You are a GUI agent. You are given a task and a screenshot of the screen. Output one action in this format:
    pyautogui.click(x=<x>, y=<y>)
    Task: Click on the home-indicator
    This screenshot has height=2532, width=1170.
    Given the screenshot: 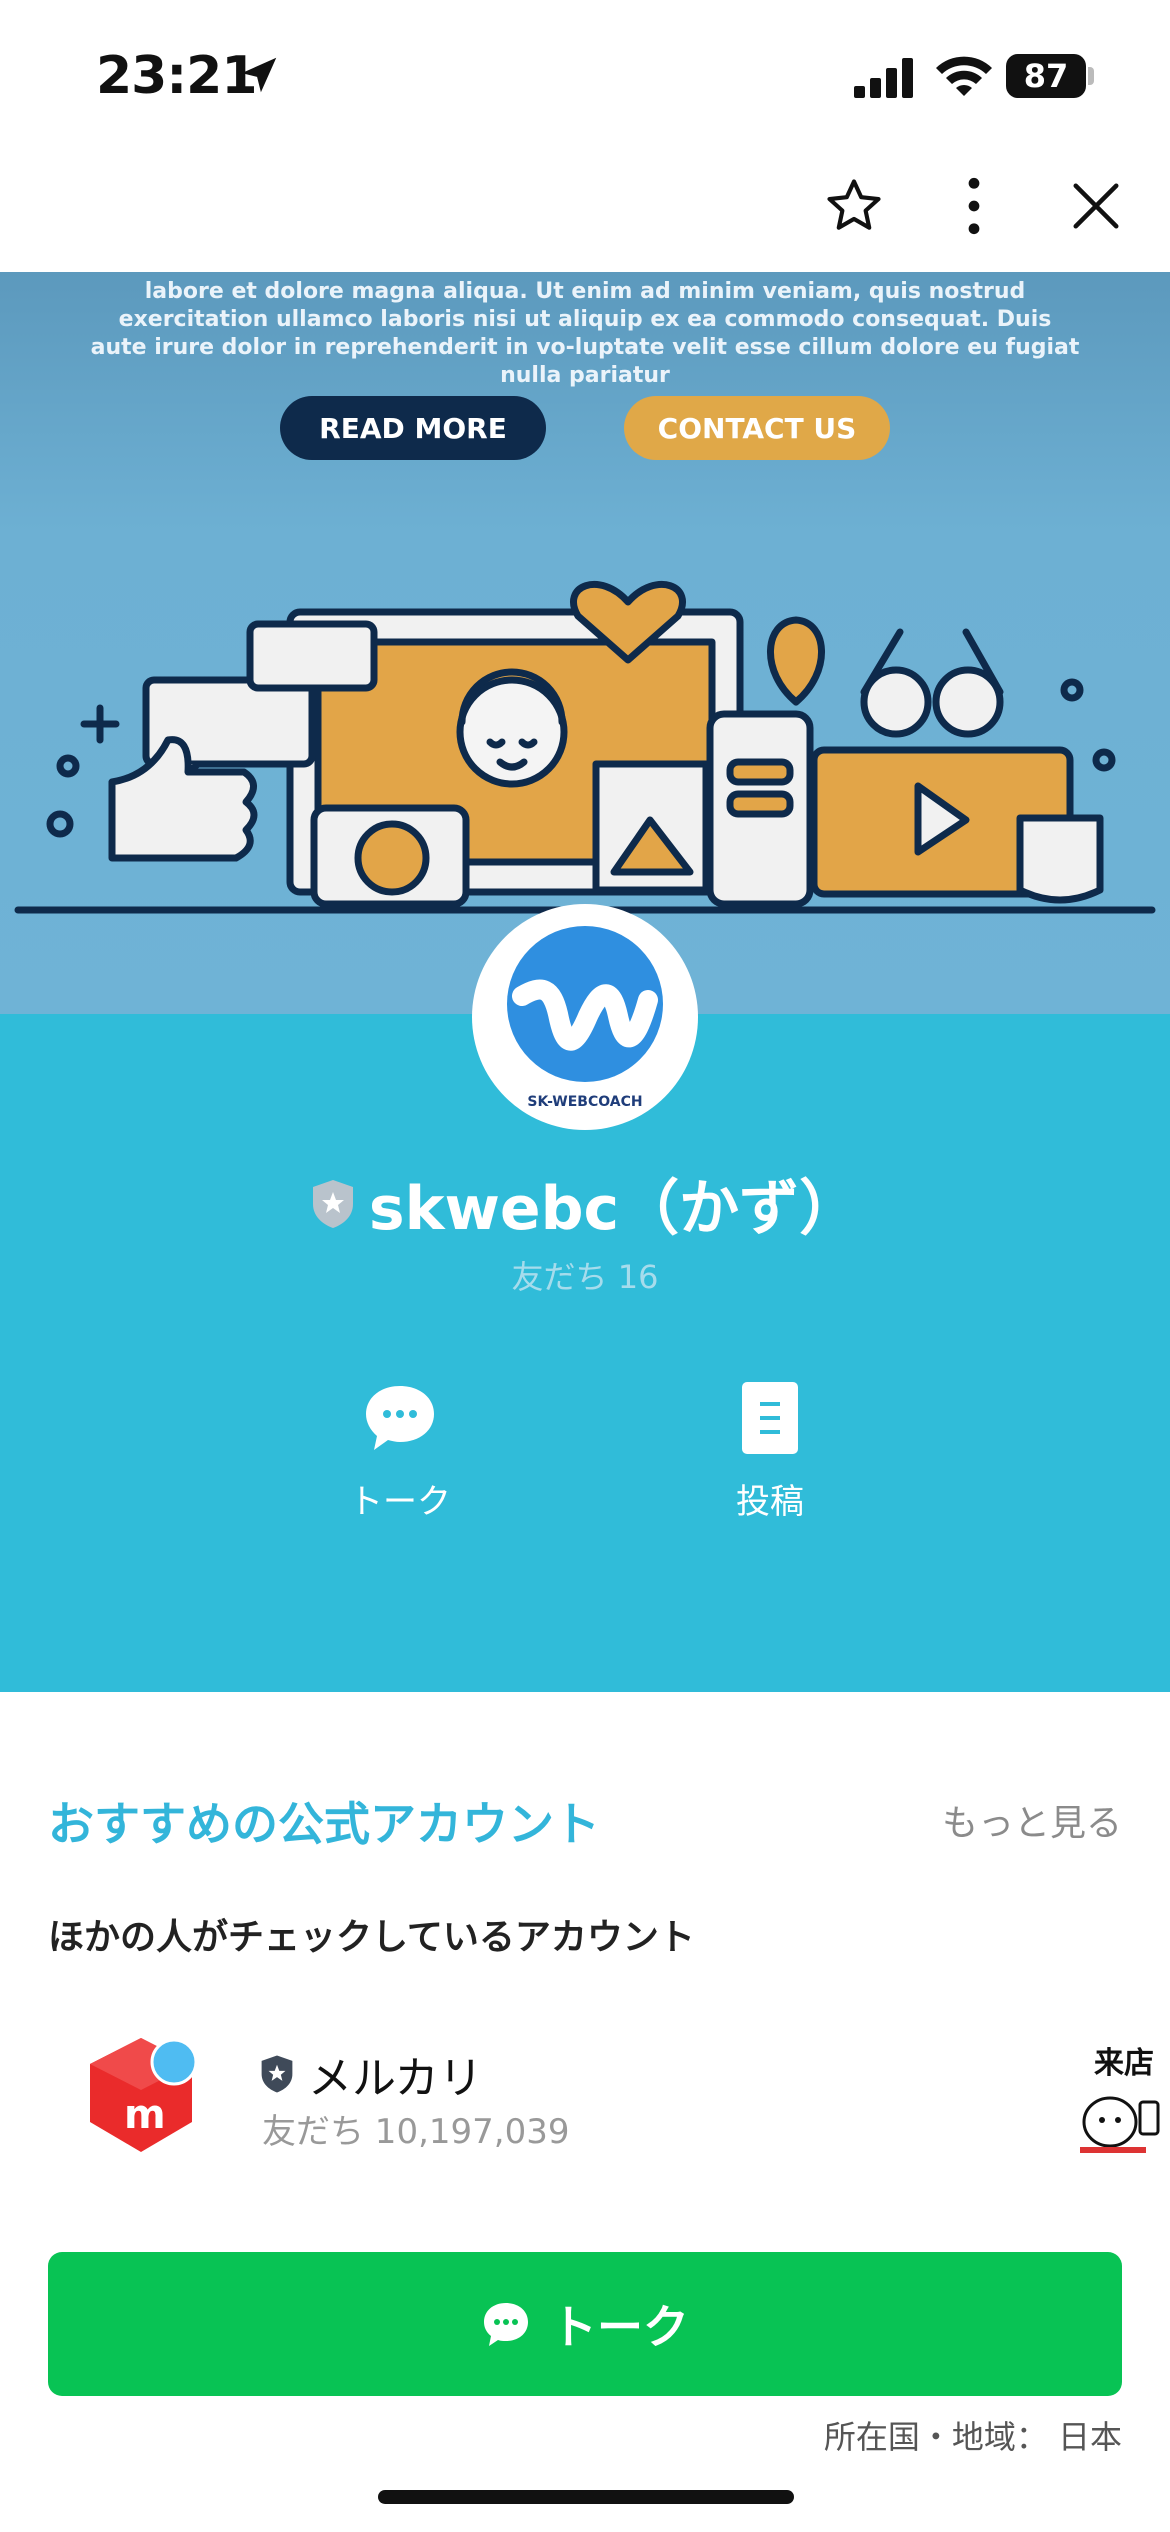 What is the action you would take?
    pyautogui.click(x=586, y=2497)
    